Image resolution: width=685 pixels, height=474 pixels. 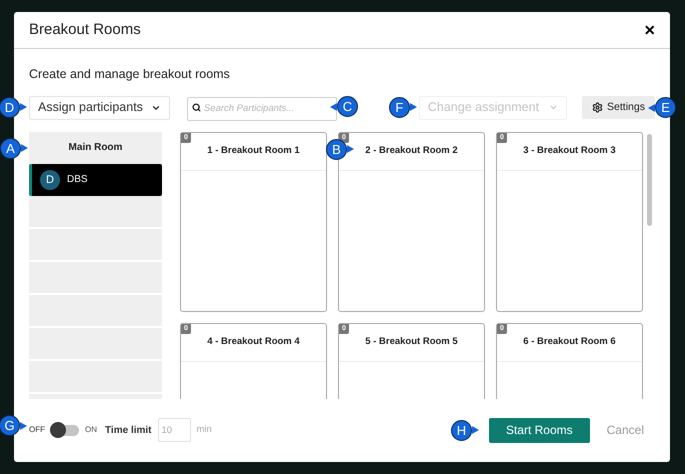 What do you see at coordinates (253, 342) in the screenshot?
I see `room-name: 4 - Breakout Room 4` at bounding box center [253, 342].